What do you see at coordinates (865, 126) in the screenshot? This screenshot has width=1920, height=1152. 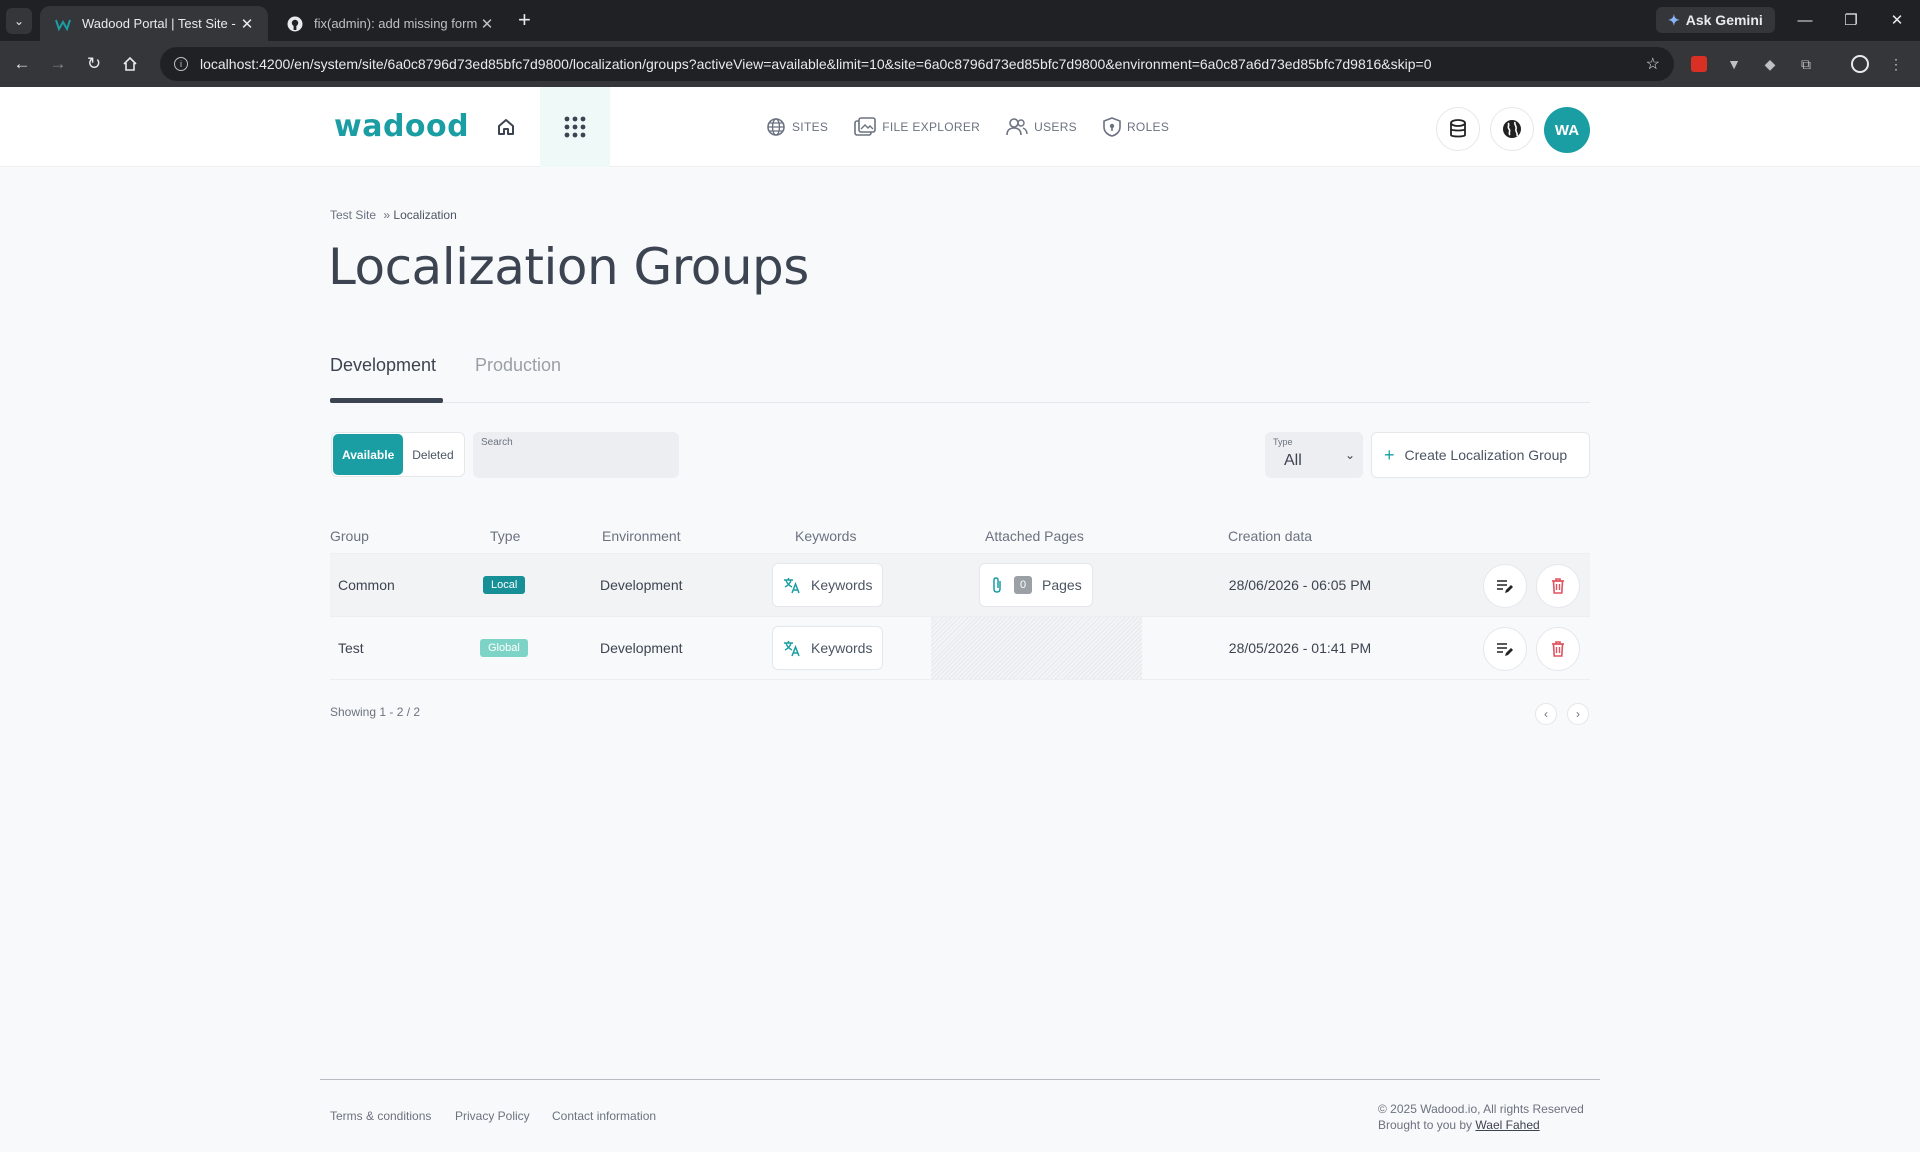 I see `folder-images-icon` at bounding box center [865, 126].